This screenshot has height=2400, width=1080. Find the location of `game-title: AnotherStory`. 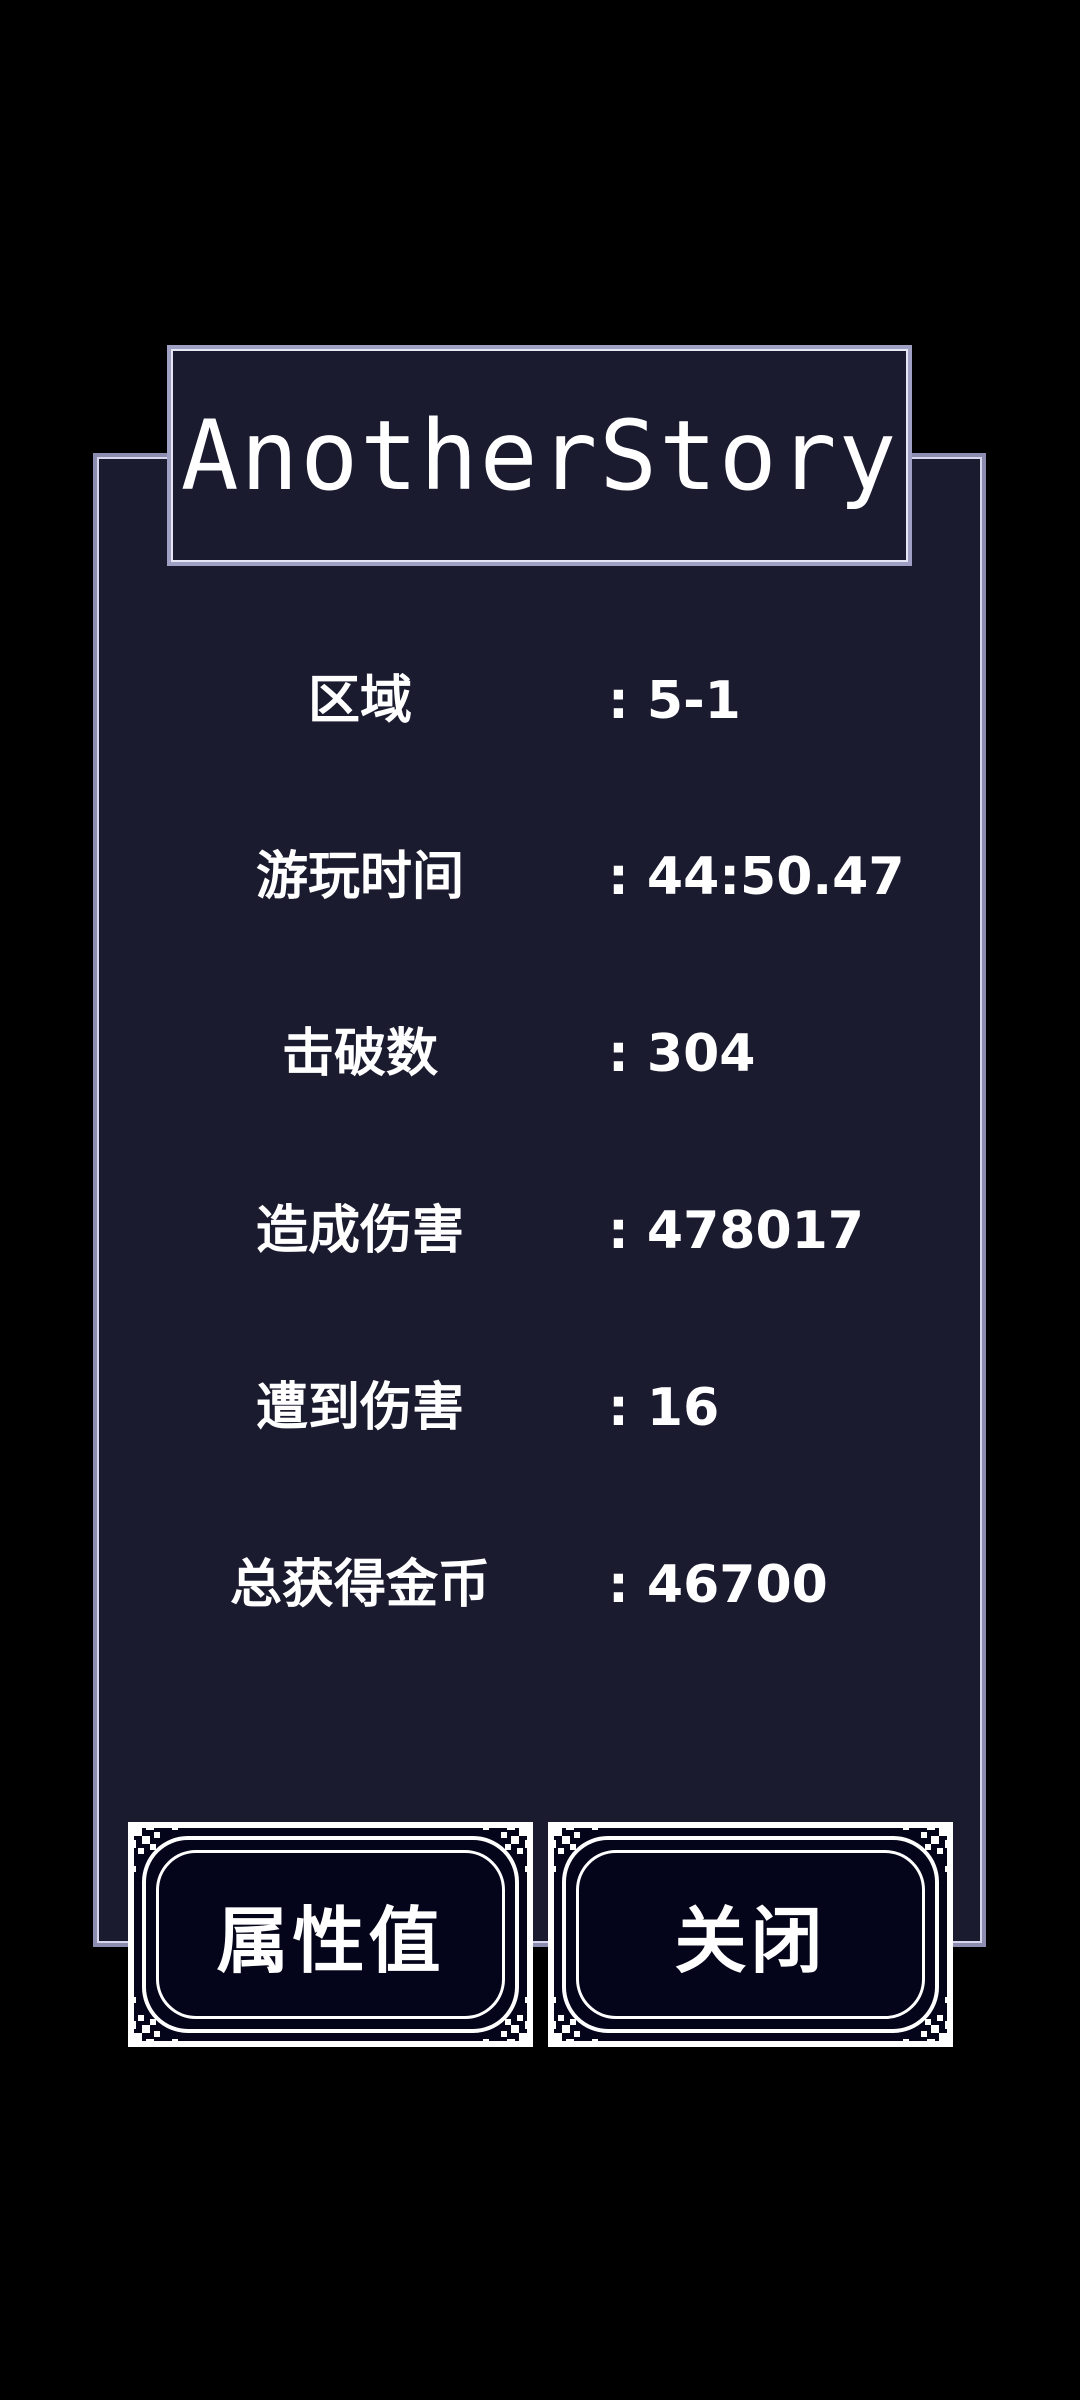

game-title: AnotherStory is located at coordinates (539, 455).